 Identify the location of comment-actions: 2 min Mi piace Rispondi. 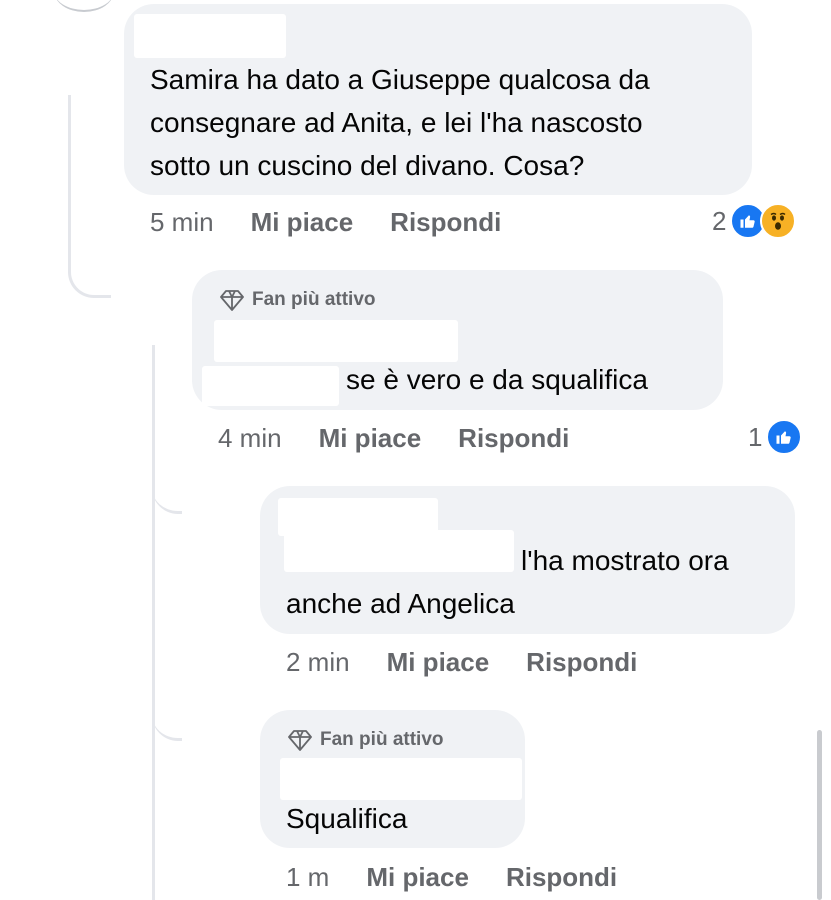
(461, 662).